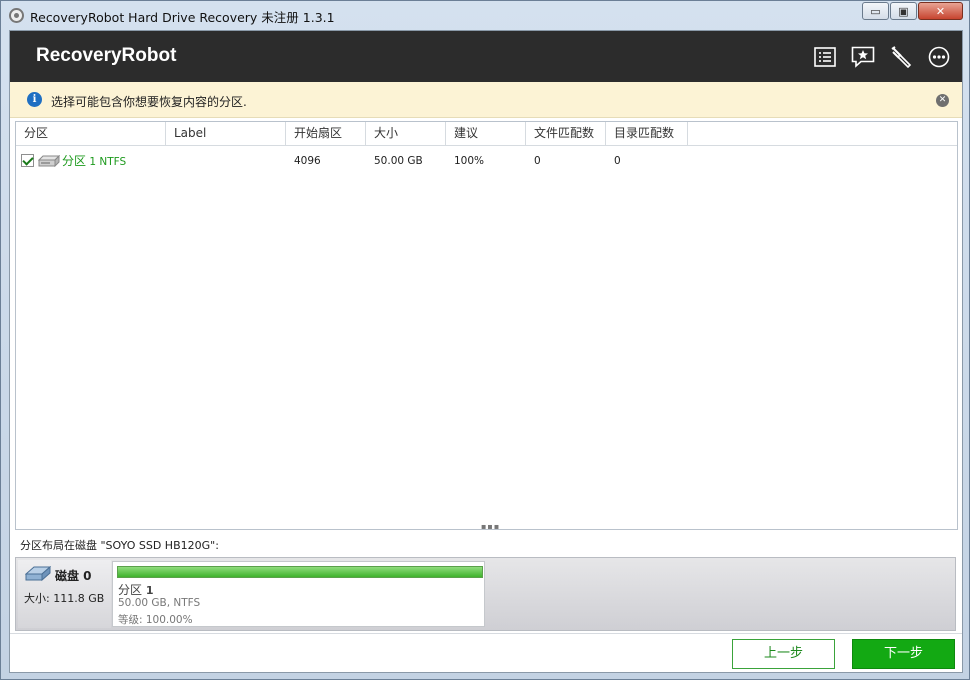  I want to click on disk-cell: 磁盘 0 大小: 111.8 GB, so click(64, 594).